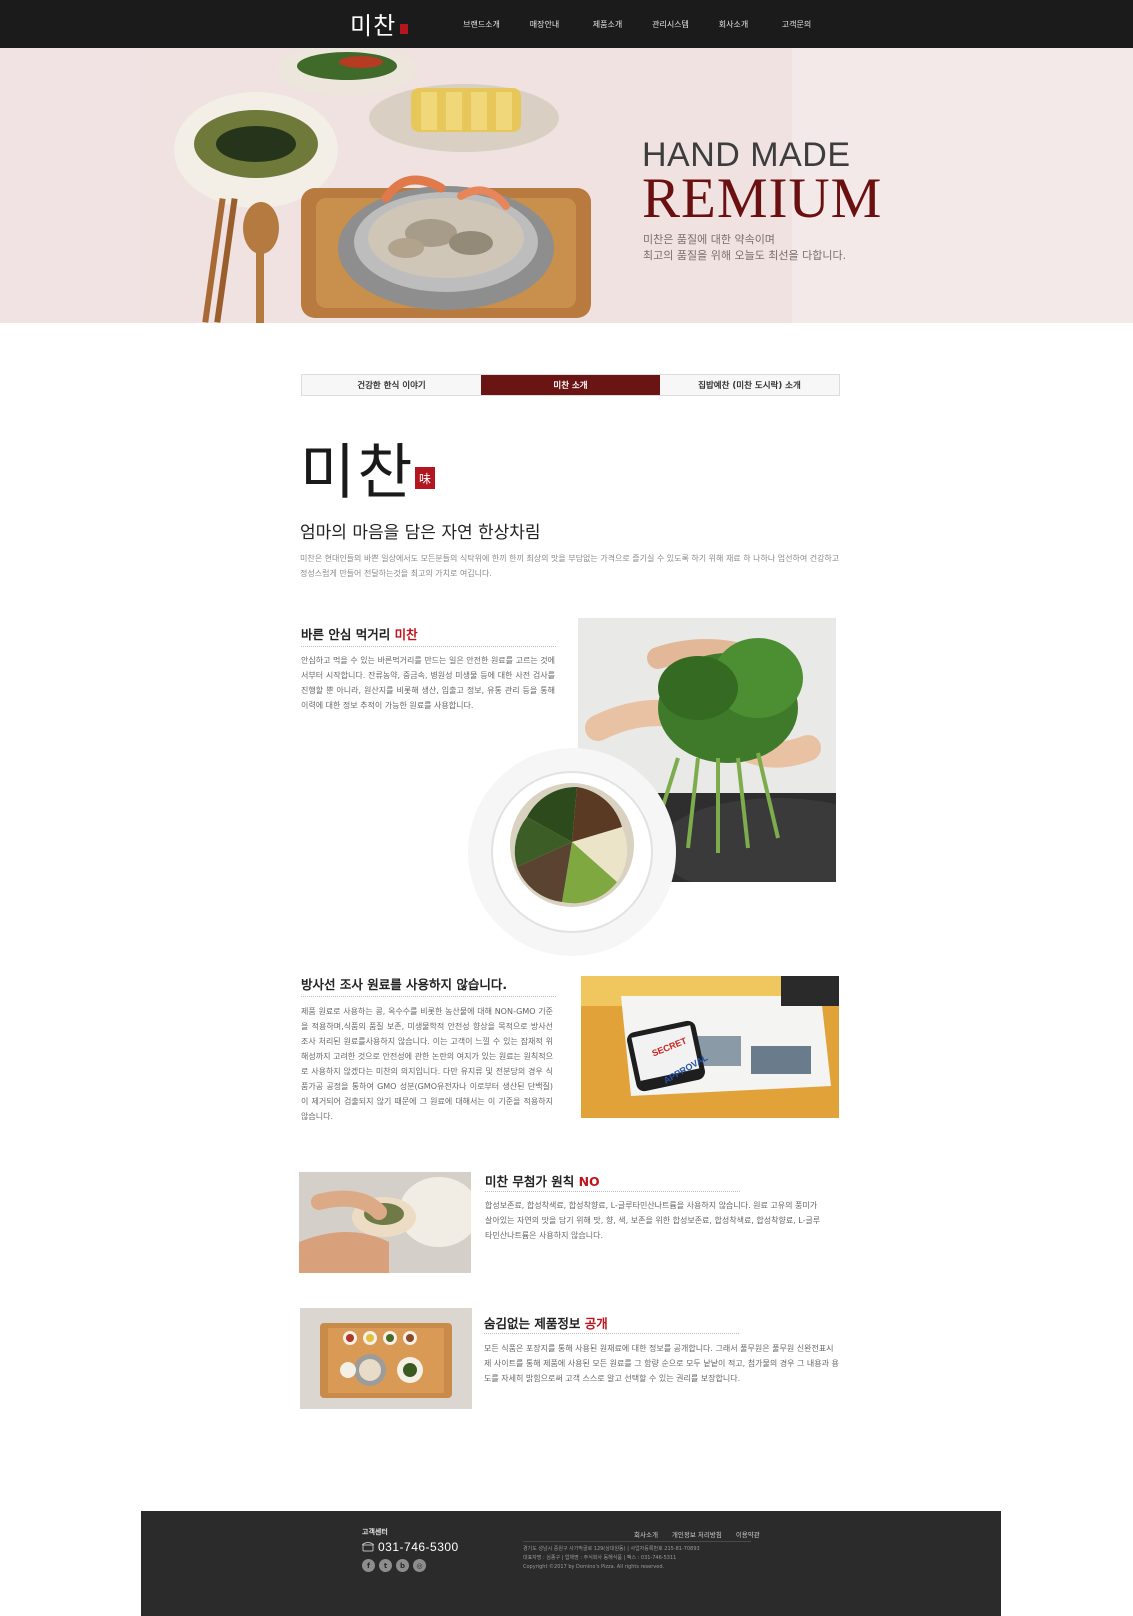  What do you see at coordinates (749, 385) in the screenshot?
I see `tab-lunchbox-intro: 집밥예찬 (미찬 도시락) 소개` at bounding box center [749, 385].